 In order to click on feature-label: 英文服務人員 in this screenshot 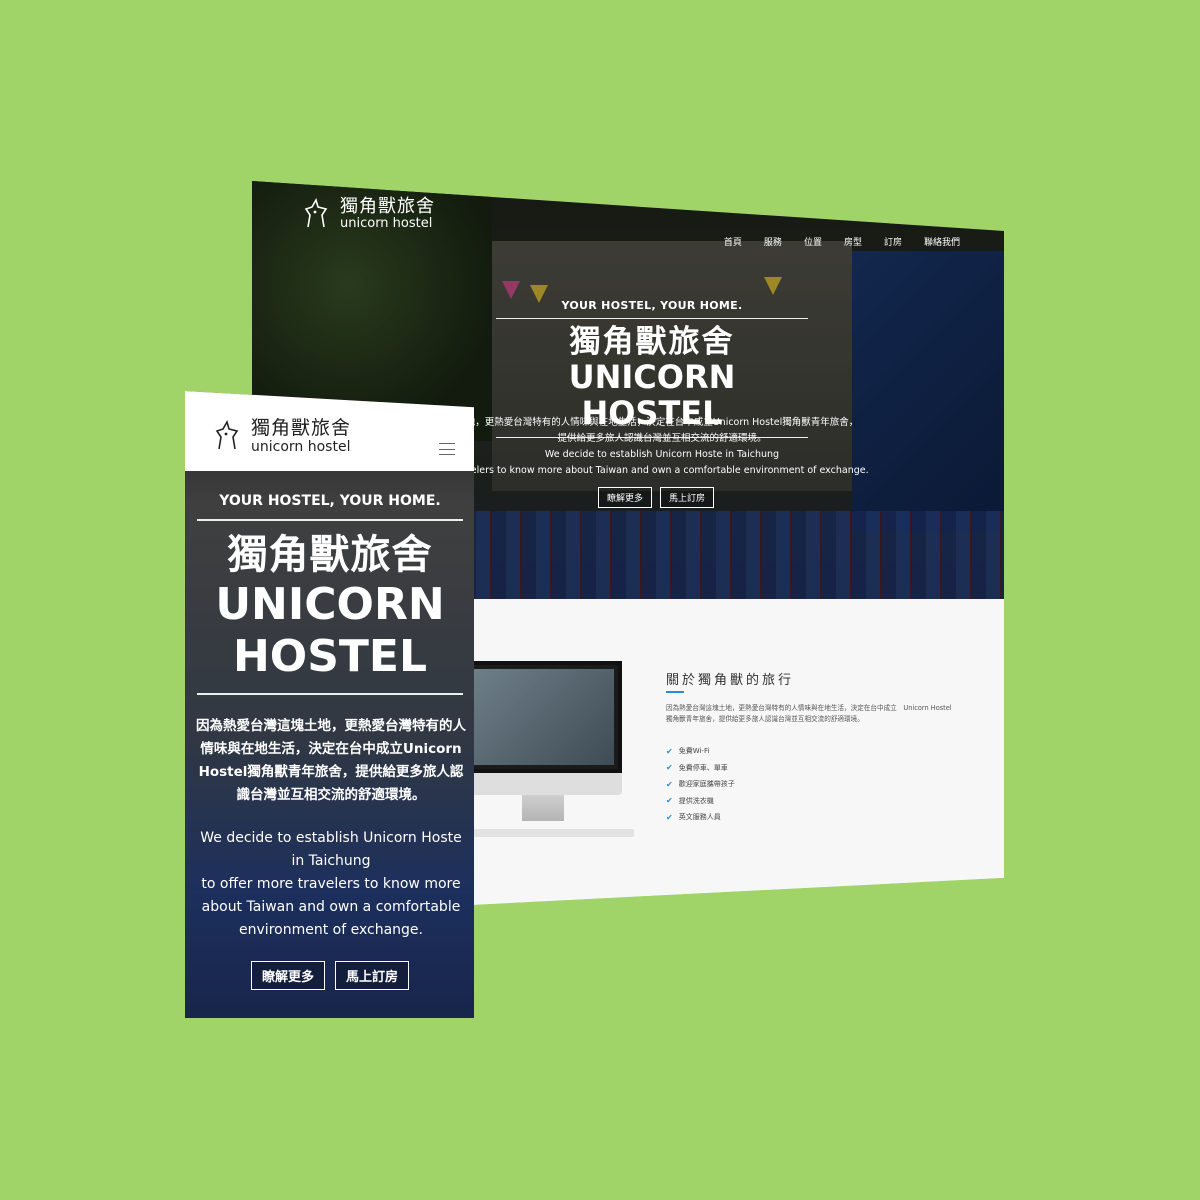, I will do `click(699, 817)`.